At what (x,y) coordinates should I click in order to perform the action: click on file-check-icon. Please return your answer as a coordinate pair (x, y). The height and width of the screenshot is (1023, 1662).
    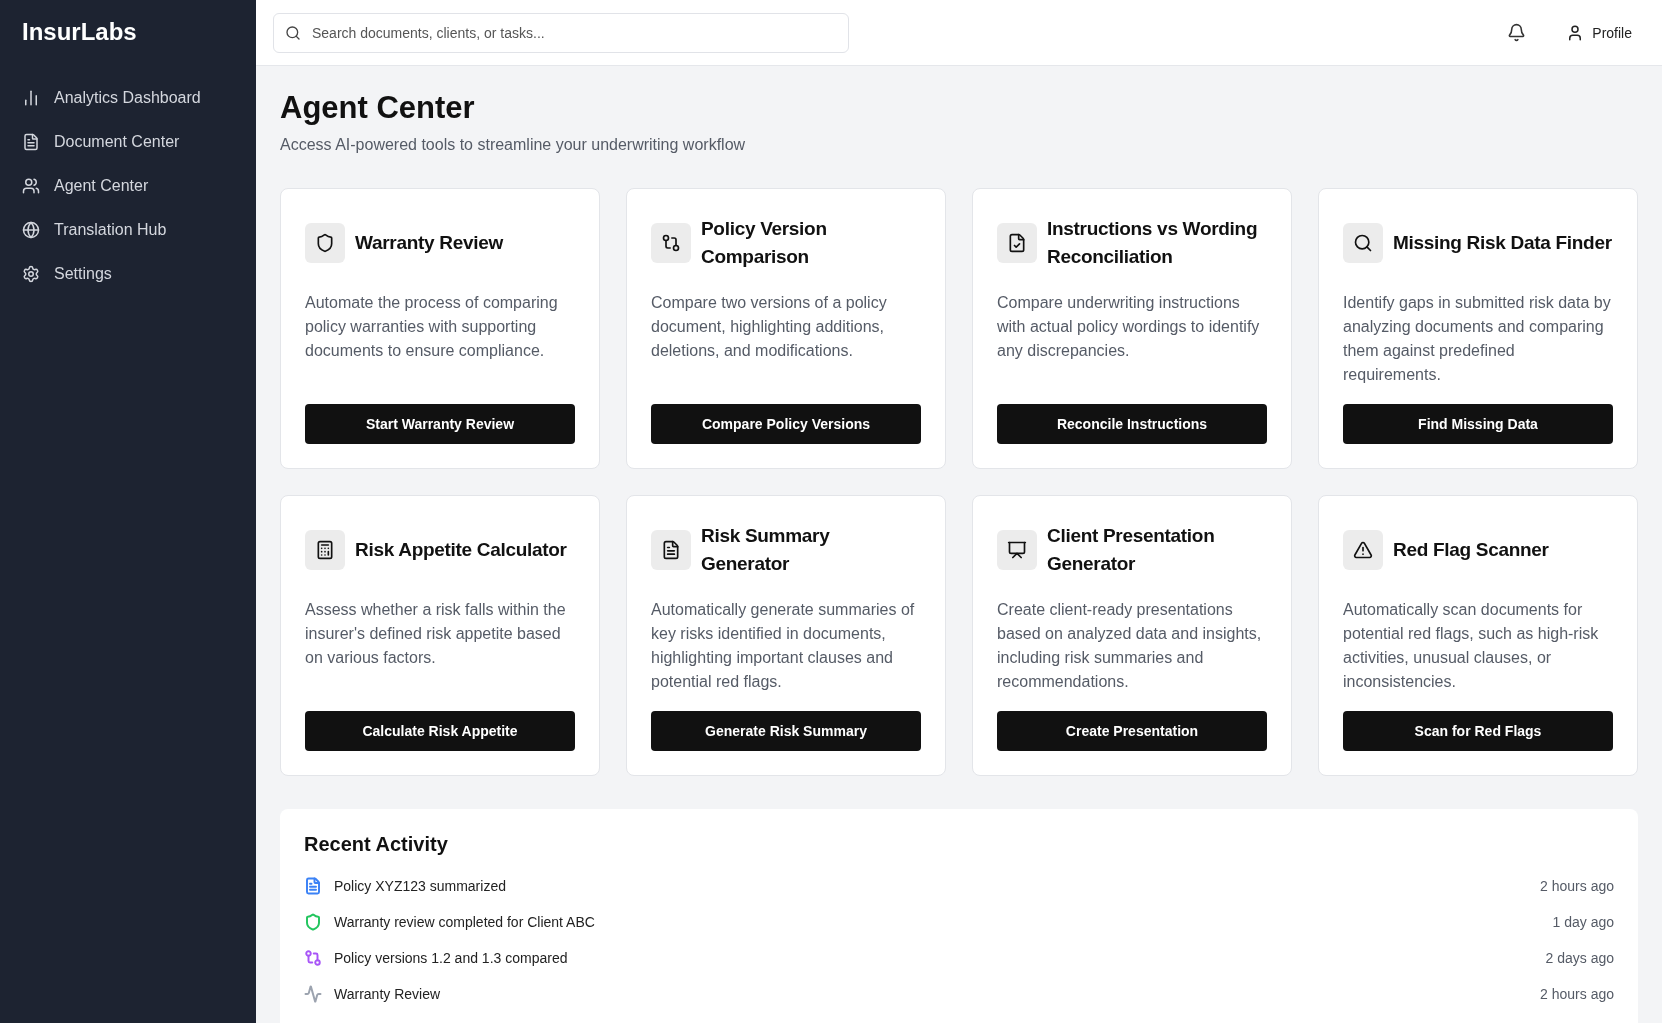
    Looking at the image, I should click on (1017, 243).